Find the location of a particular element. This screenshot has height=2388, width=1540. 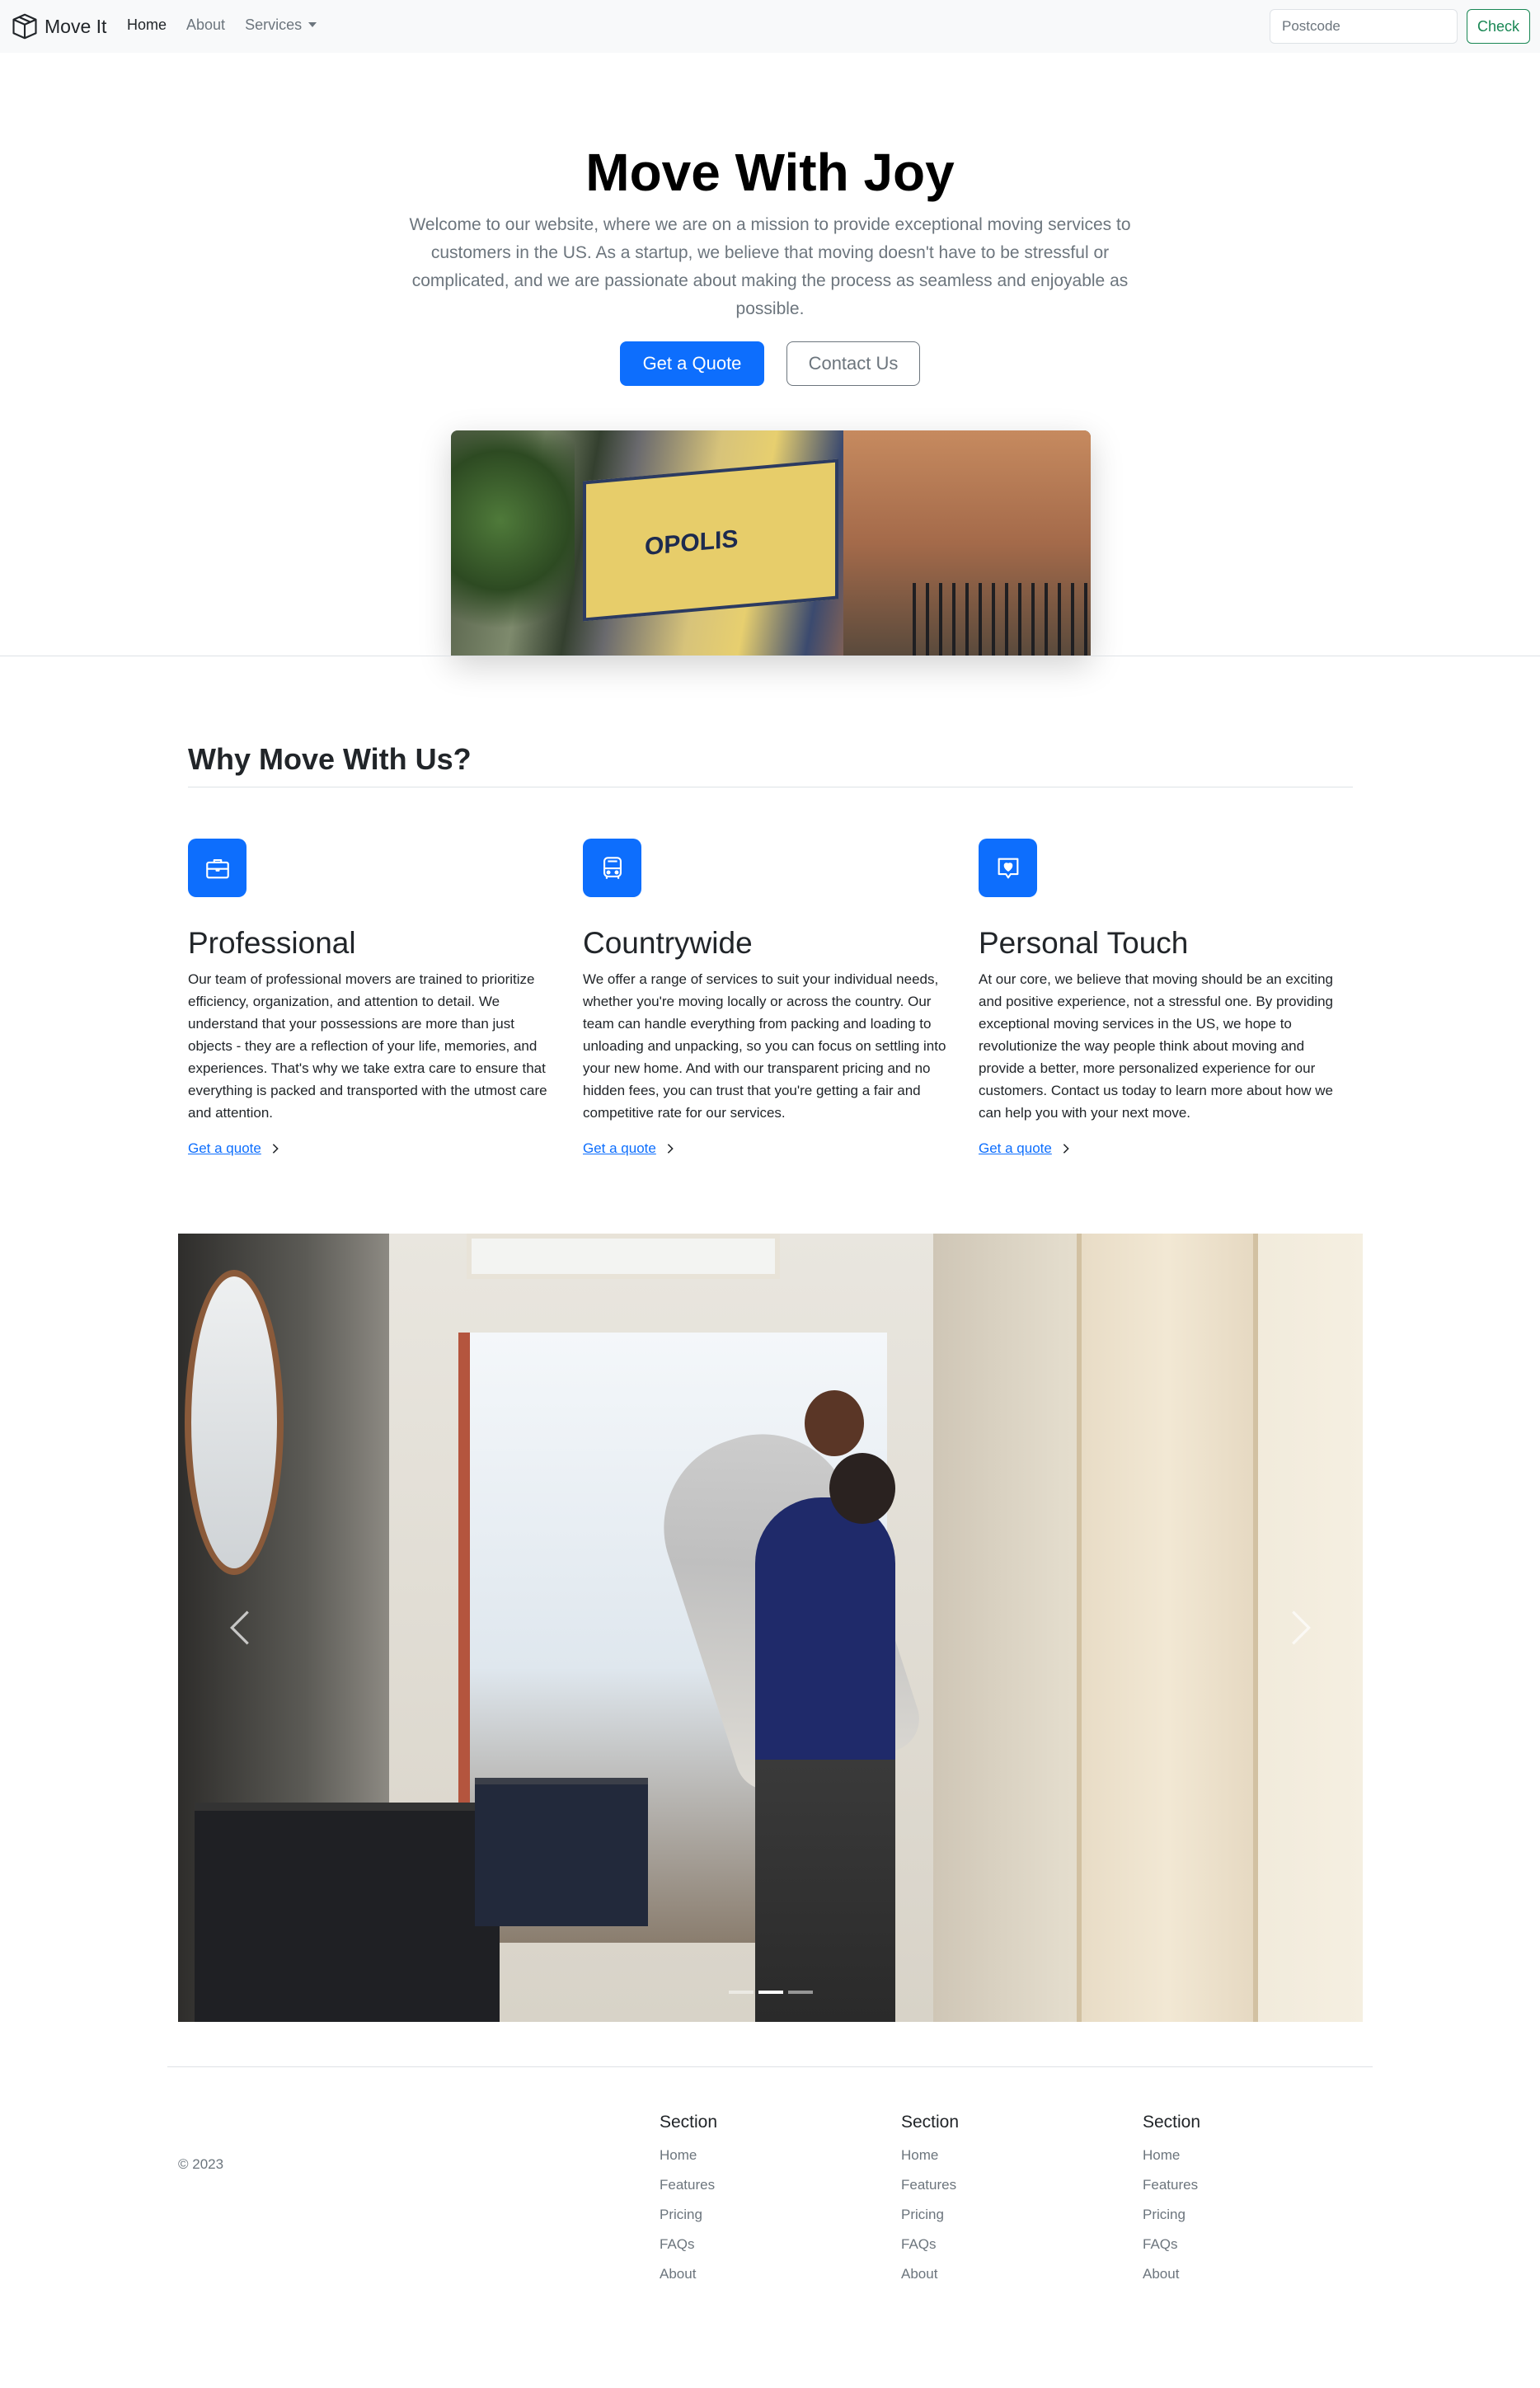

carousel-prev-button is located at coordinates (240, 1628).